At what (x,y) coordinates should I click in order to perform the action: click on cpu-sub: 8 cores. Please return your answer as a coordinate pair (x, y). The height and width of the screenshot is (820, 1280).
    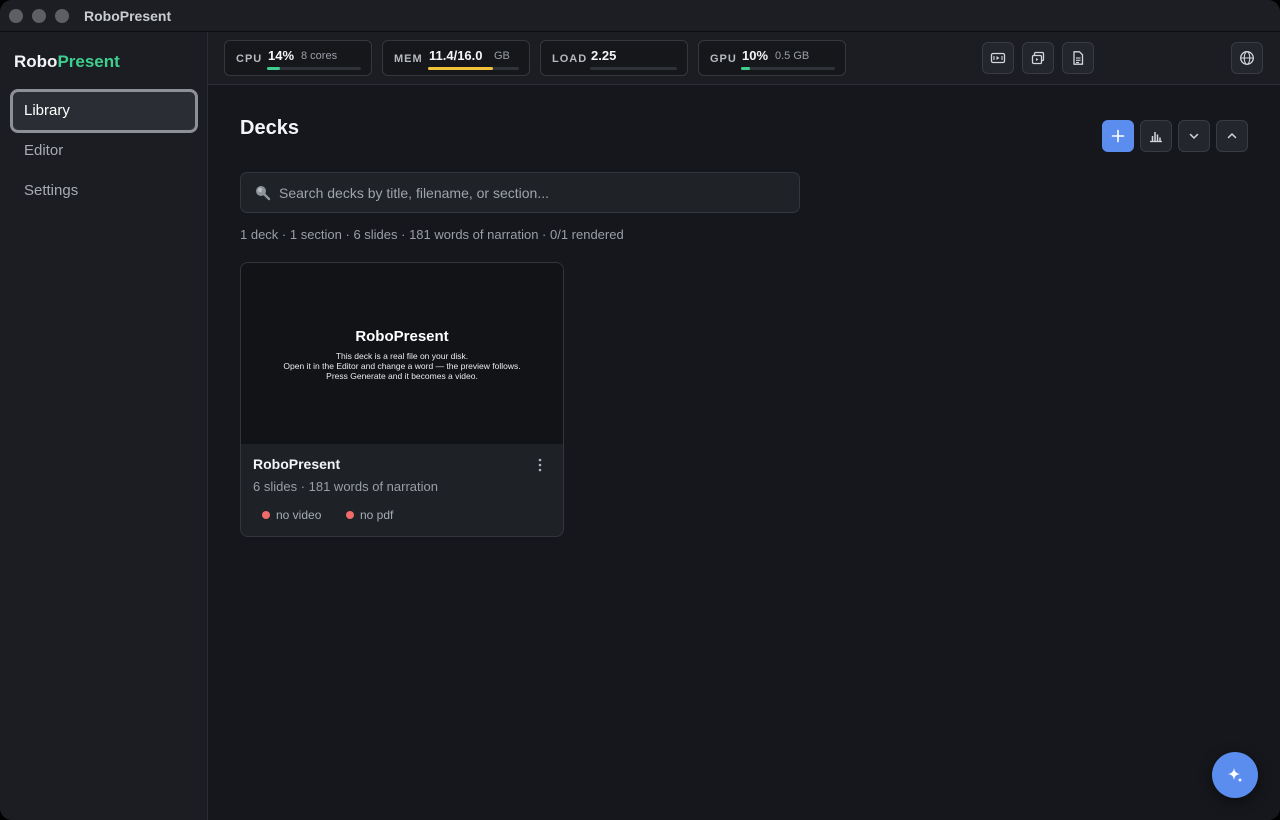
    Looking at the image, I should click on (319, 56).